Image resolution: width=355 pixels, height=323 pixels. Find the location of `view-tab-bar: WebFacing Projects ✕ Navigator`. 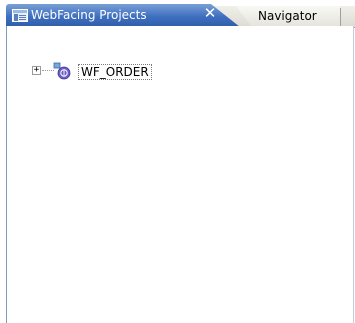

view-tab-bar: WebFacing Projects ✕ Navigator is located at coordinates (177, 14).